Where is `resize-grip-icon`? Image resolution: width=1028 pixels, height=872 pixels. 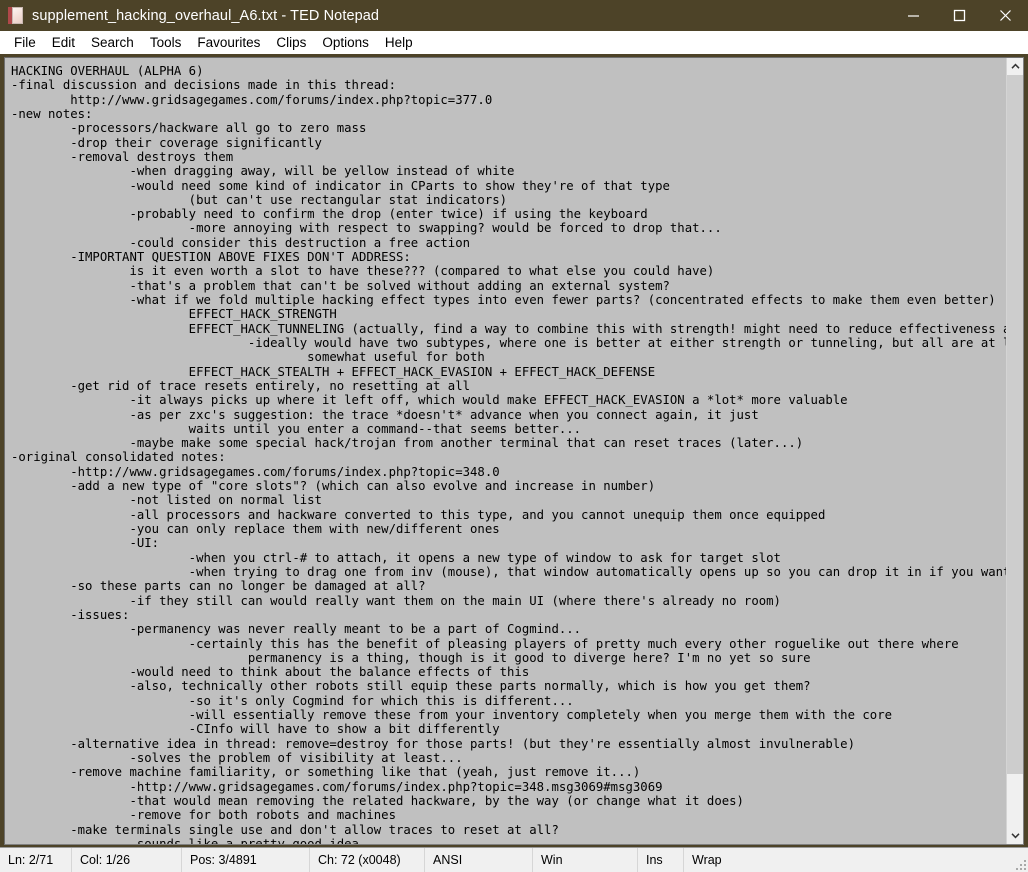
resize-grip-icon is located at coordinates (1020, 864).